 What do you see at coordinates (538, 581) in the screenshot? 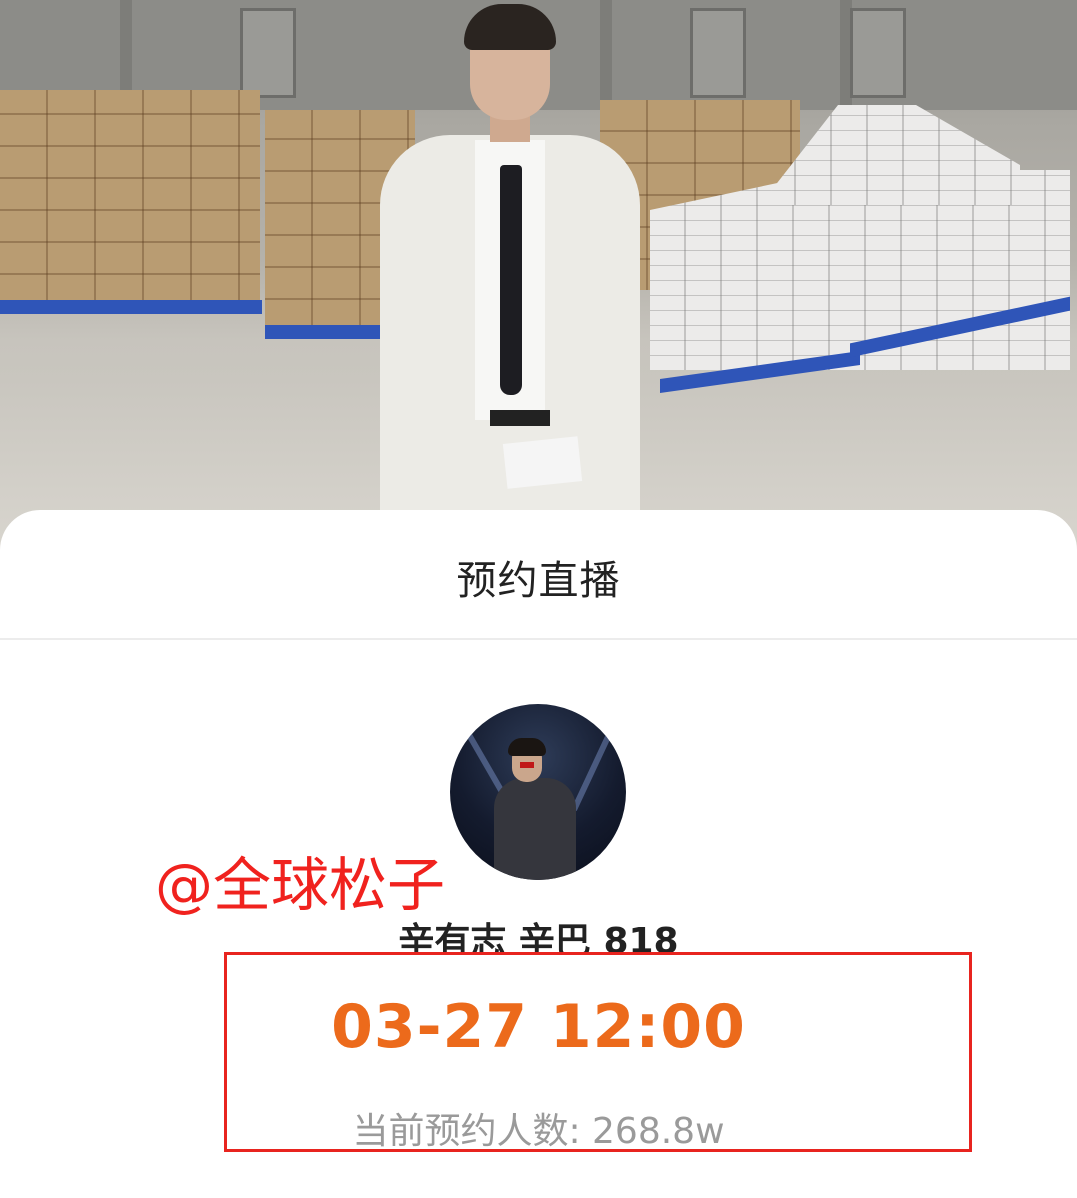
I see `sheet-title: 预约直播` at bounding box center [538, 581].